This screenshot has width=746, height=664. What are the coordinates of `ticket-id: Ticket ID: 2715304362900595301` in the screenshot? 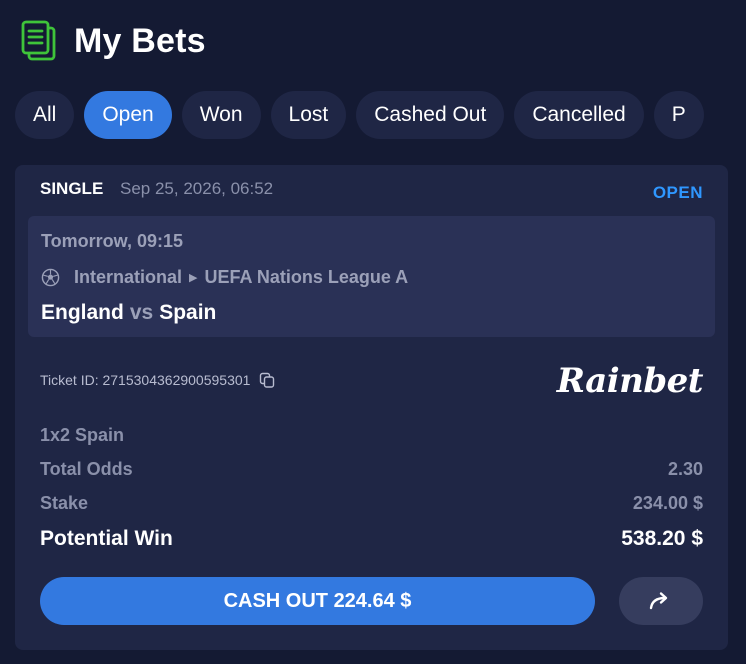 It's located at (157, 380).